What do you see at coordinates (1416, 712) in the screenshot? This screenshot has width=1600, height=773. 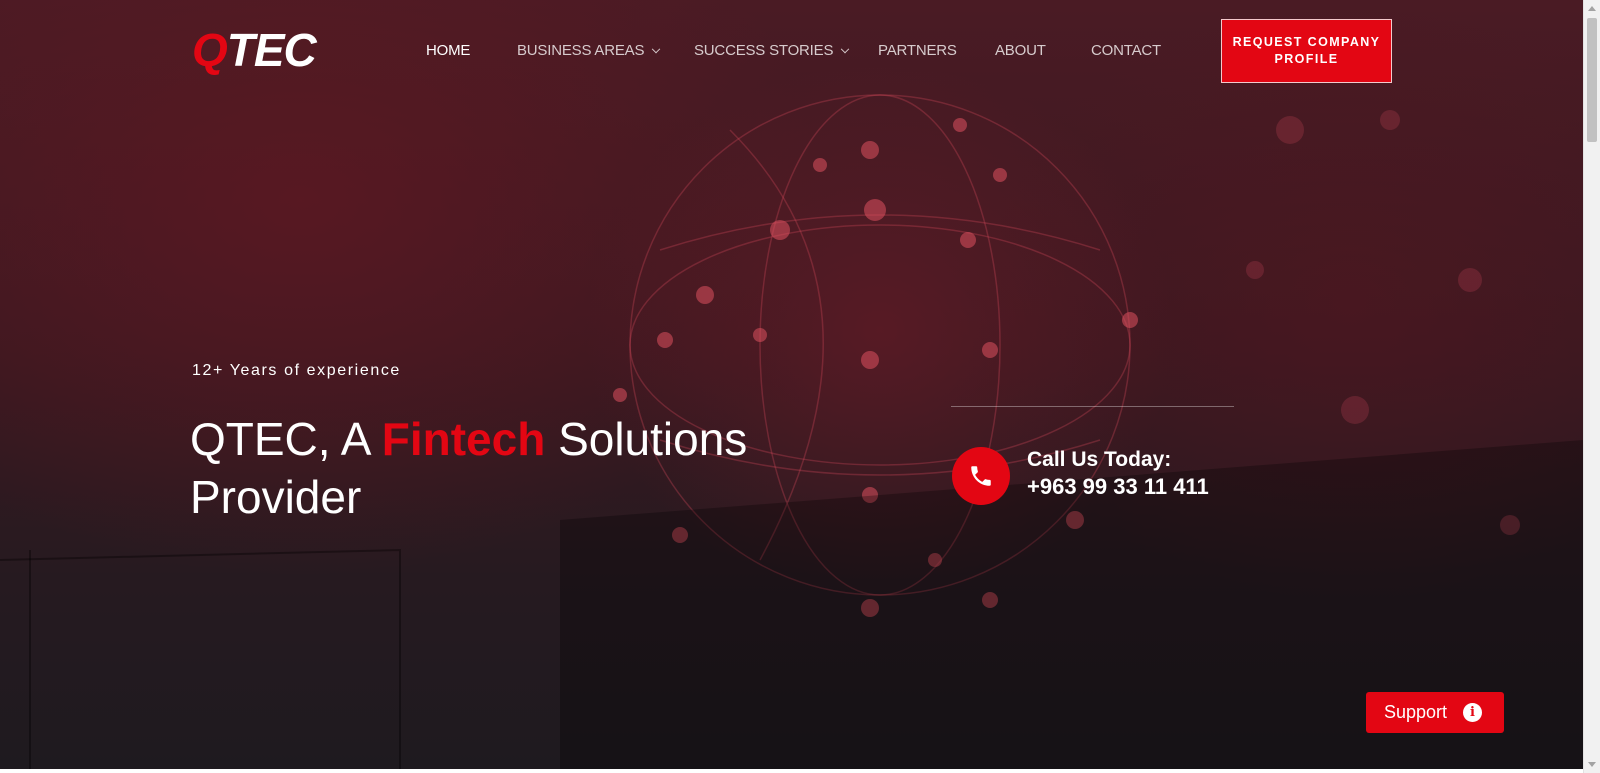 I see `support-label: Support` at bounding box center [1416, 712].